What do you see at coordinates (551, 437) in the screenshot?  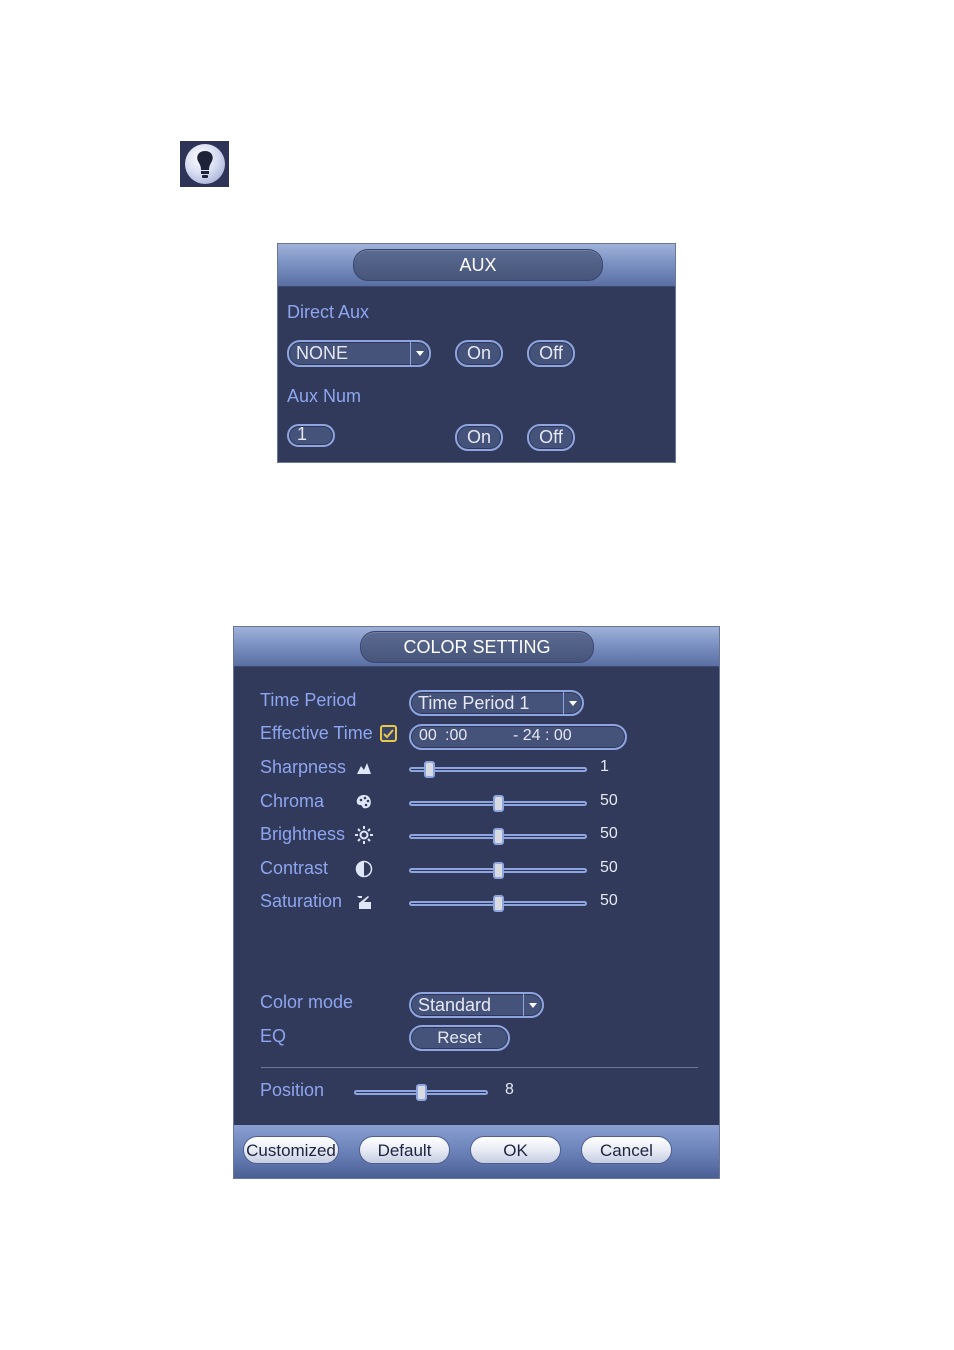 I see `aux-num-off-button: Off` at bounding box center [551, 437].